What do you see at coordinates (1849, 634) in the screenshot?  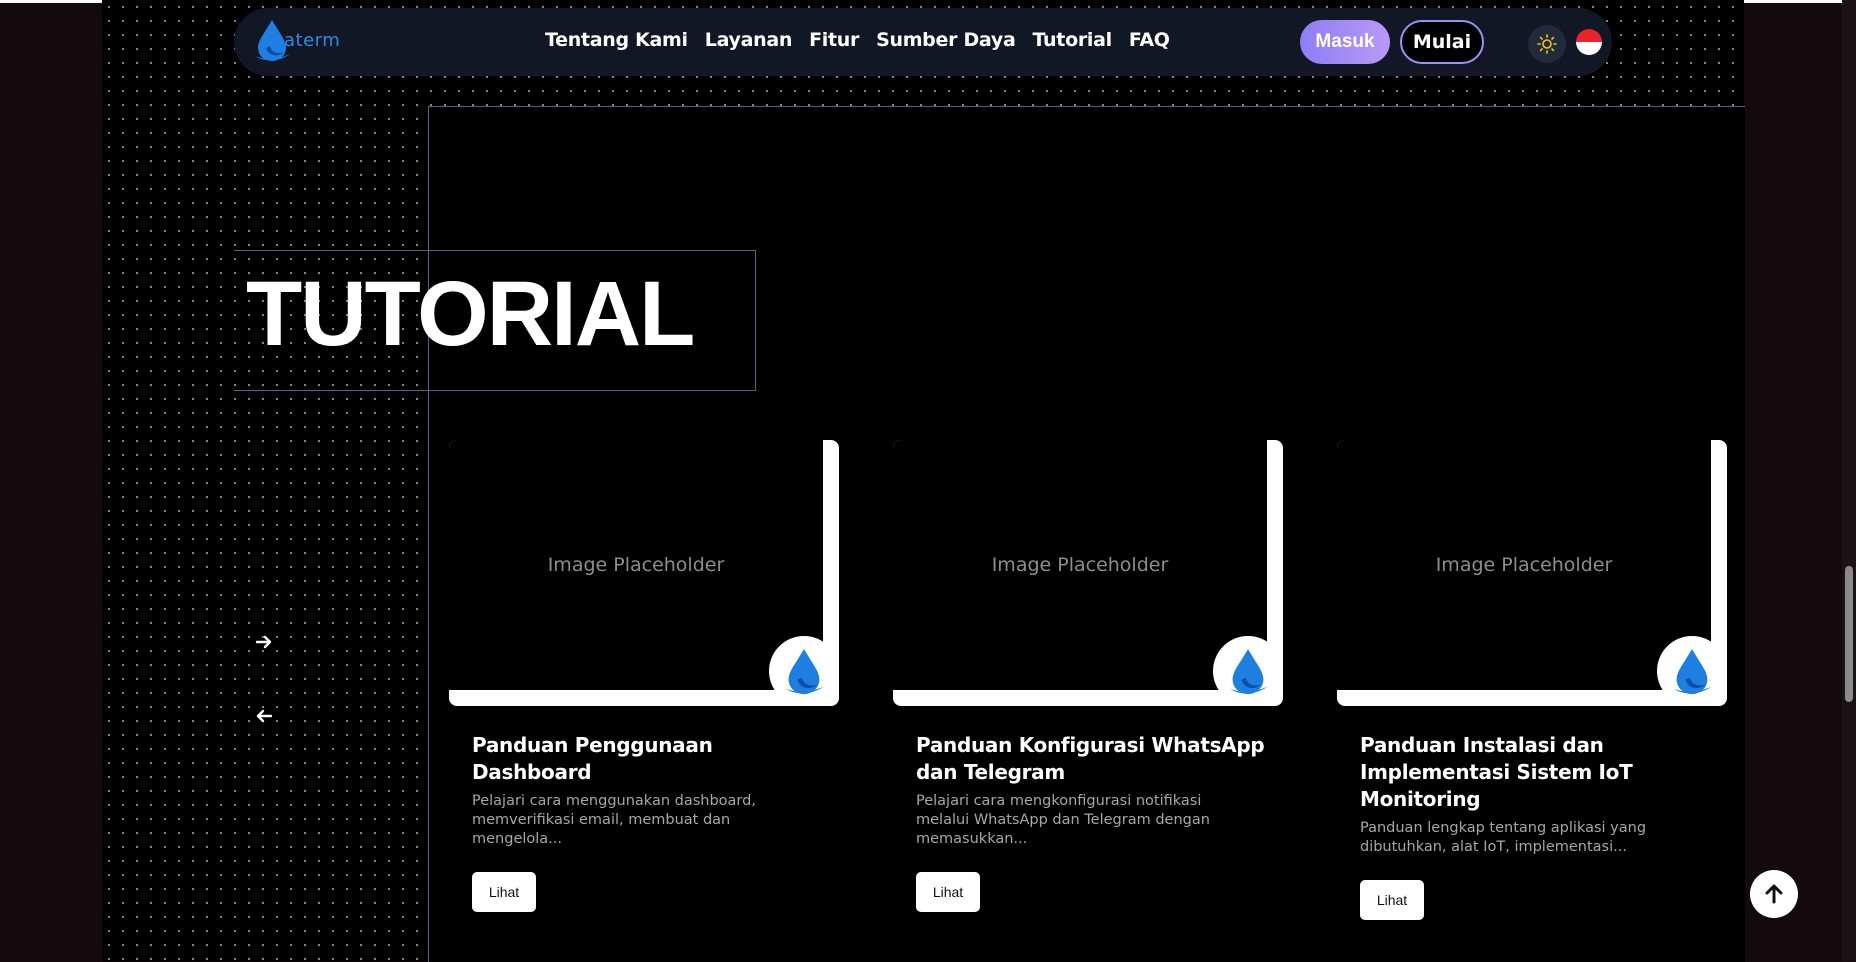 I see `scrollbar-thumb` at bounding box center [1849, 634].